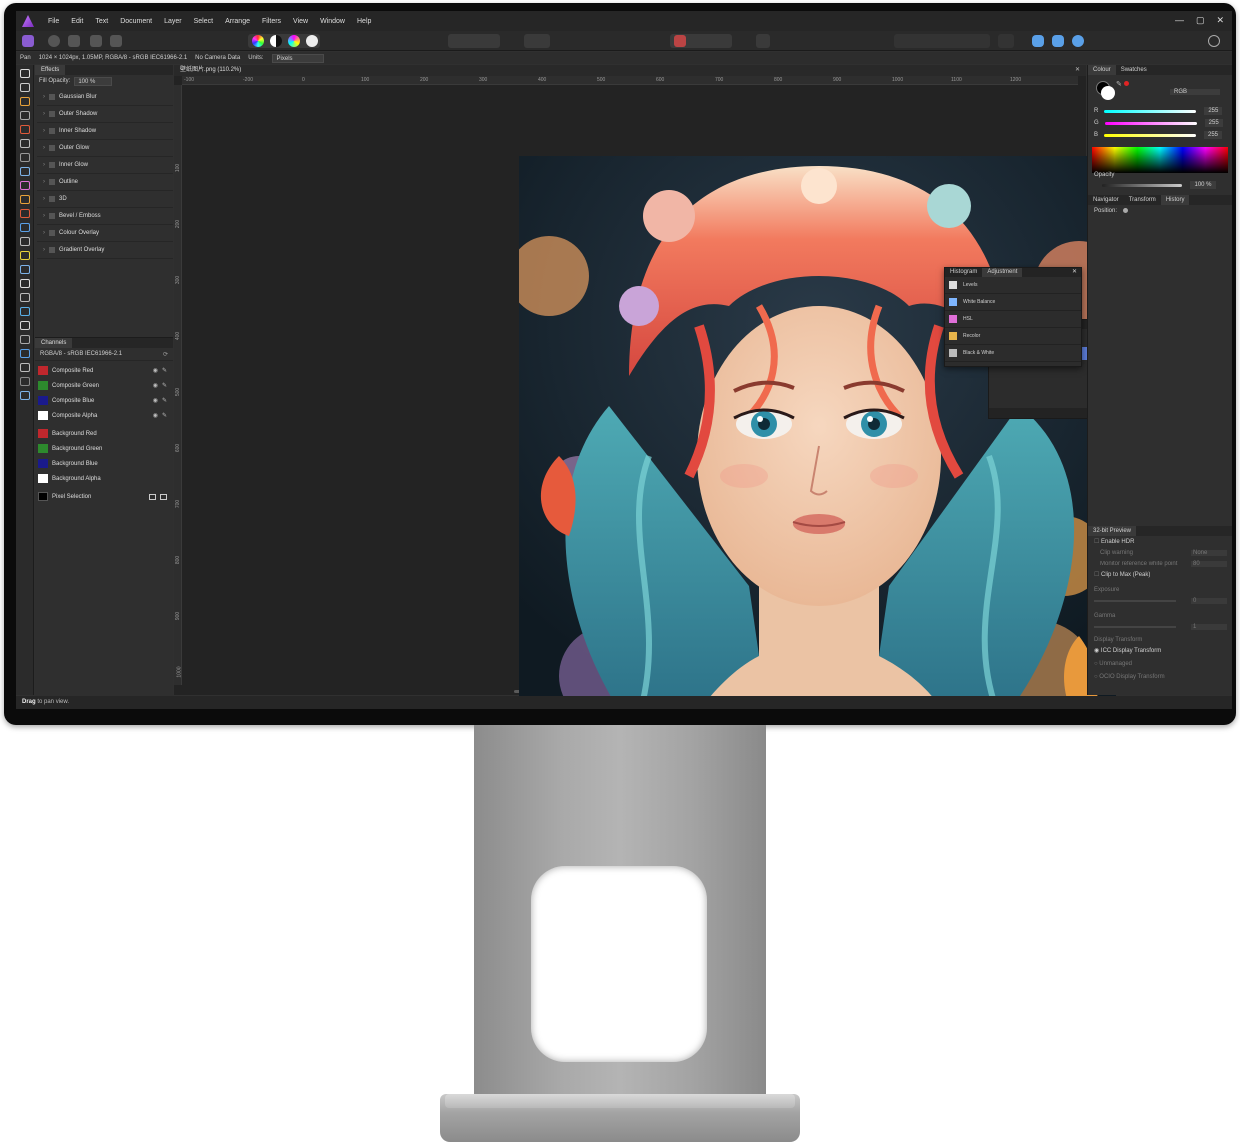 This screenshot has height=1145, width=1240. Describe the element at coordinates (25, 143) in the screenshot. I see `marquee-tool-icon` at that location.